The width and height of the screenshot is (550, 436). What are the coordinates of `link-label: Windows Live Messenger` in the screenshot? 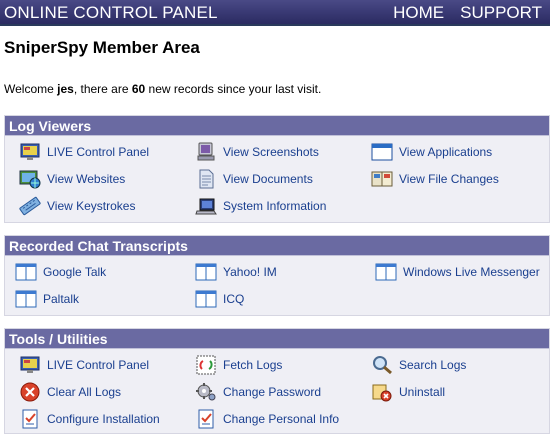 It's located at (471, 272).